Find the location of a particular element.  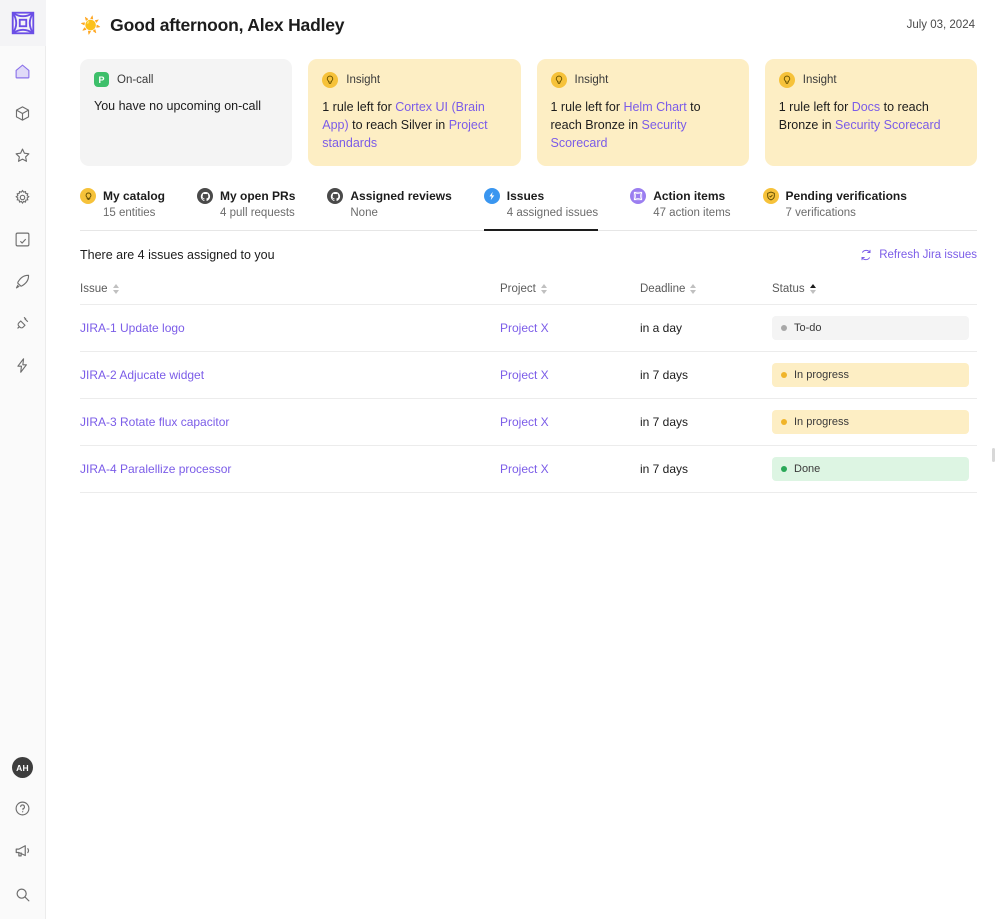

sidebar-item-integrations is located at coordinates (23, 323).